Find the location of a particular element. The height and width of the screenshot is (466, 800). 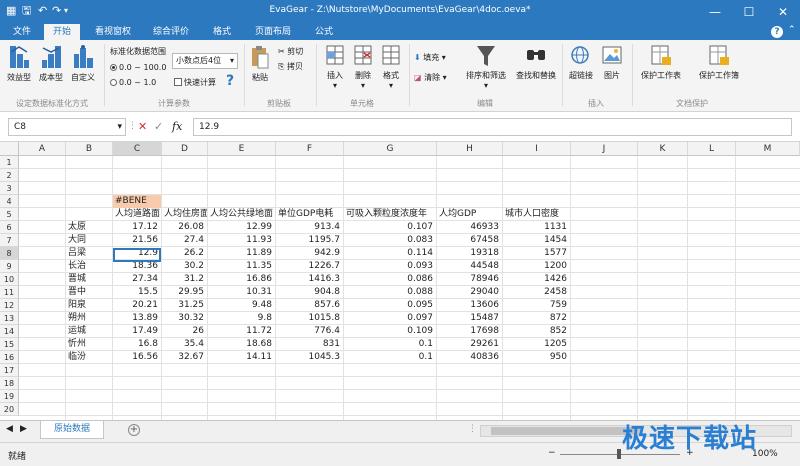

data-cell: 20.21 is located at coordinates (137, 305).